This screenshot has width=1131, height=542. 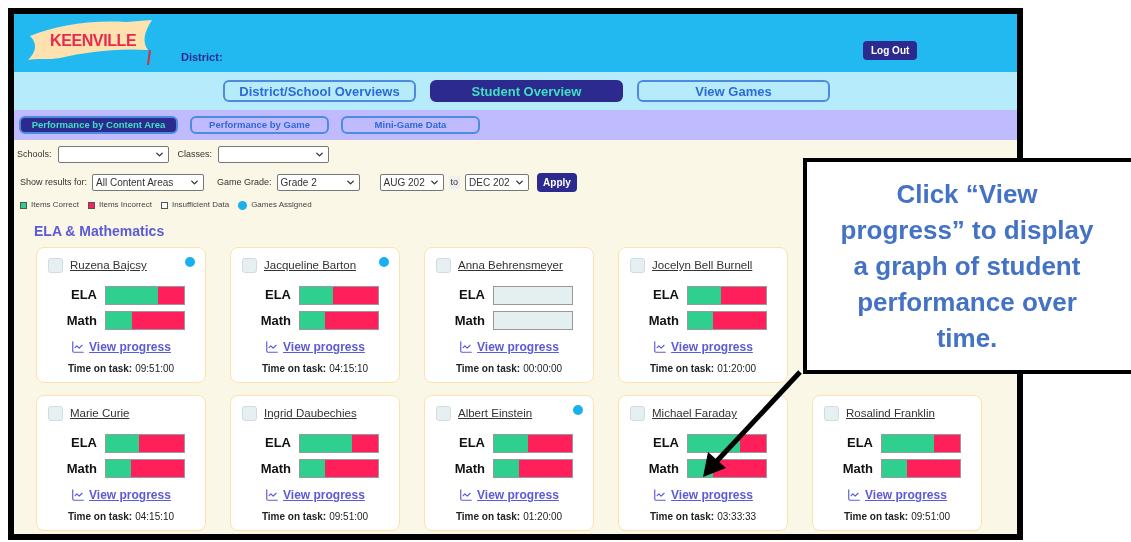 What do you see at coordinates (737, 517) in the screenshot?
I see `time-value: 03:33:33` at bounding box center [737, 517].